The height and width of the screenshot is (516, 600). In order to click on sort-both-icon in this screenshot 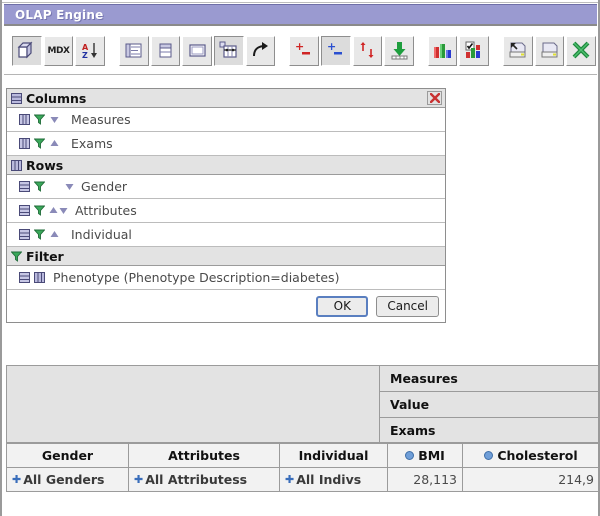, I will do `click(59, 210)`.